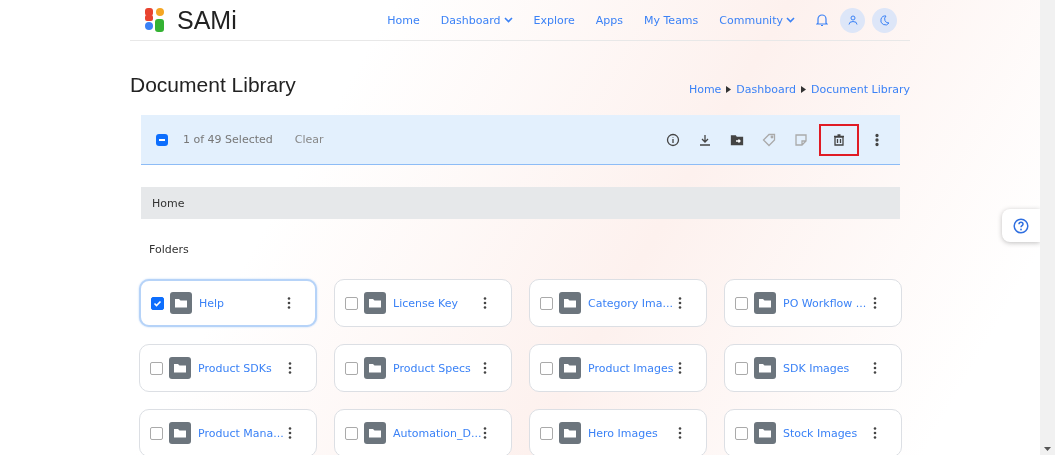 The width and height of the screenshot is (1055, 455). I want to click on nav-link: Apps, so click(609, 20).